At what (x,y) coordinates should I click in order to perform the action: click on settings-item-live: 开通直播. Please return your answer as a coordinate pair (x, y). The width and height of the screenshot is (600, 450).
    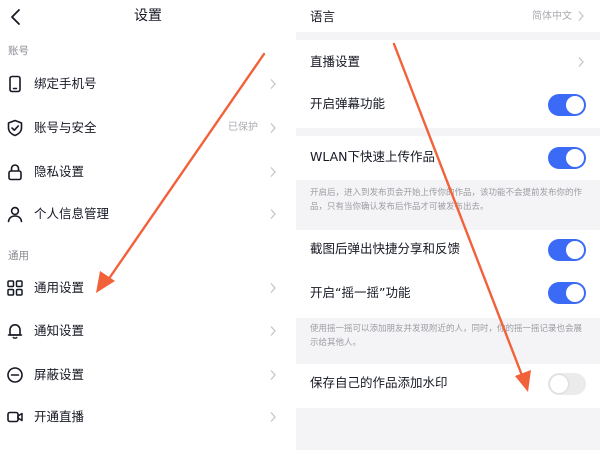
    Looking at the image, I should click on (148, 417).